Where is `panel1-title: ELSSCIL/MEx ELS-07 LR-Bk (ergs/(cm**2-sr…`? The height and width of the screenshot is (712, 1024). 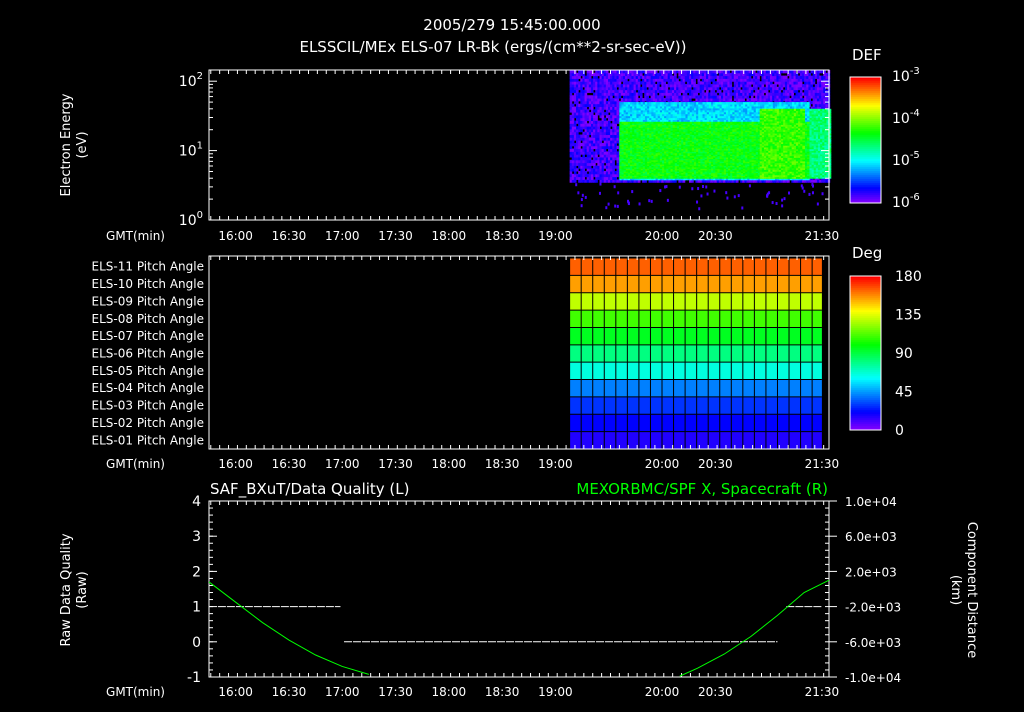
panel1-title: ELSSCIL/MEx ELS-07 LR-Bk (ergs/(cm**2-sr… is located at coordinates (492, 47).